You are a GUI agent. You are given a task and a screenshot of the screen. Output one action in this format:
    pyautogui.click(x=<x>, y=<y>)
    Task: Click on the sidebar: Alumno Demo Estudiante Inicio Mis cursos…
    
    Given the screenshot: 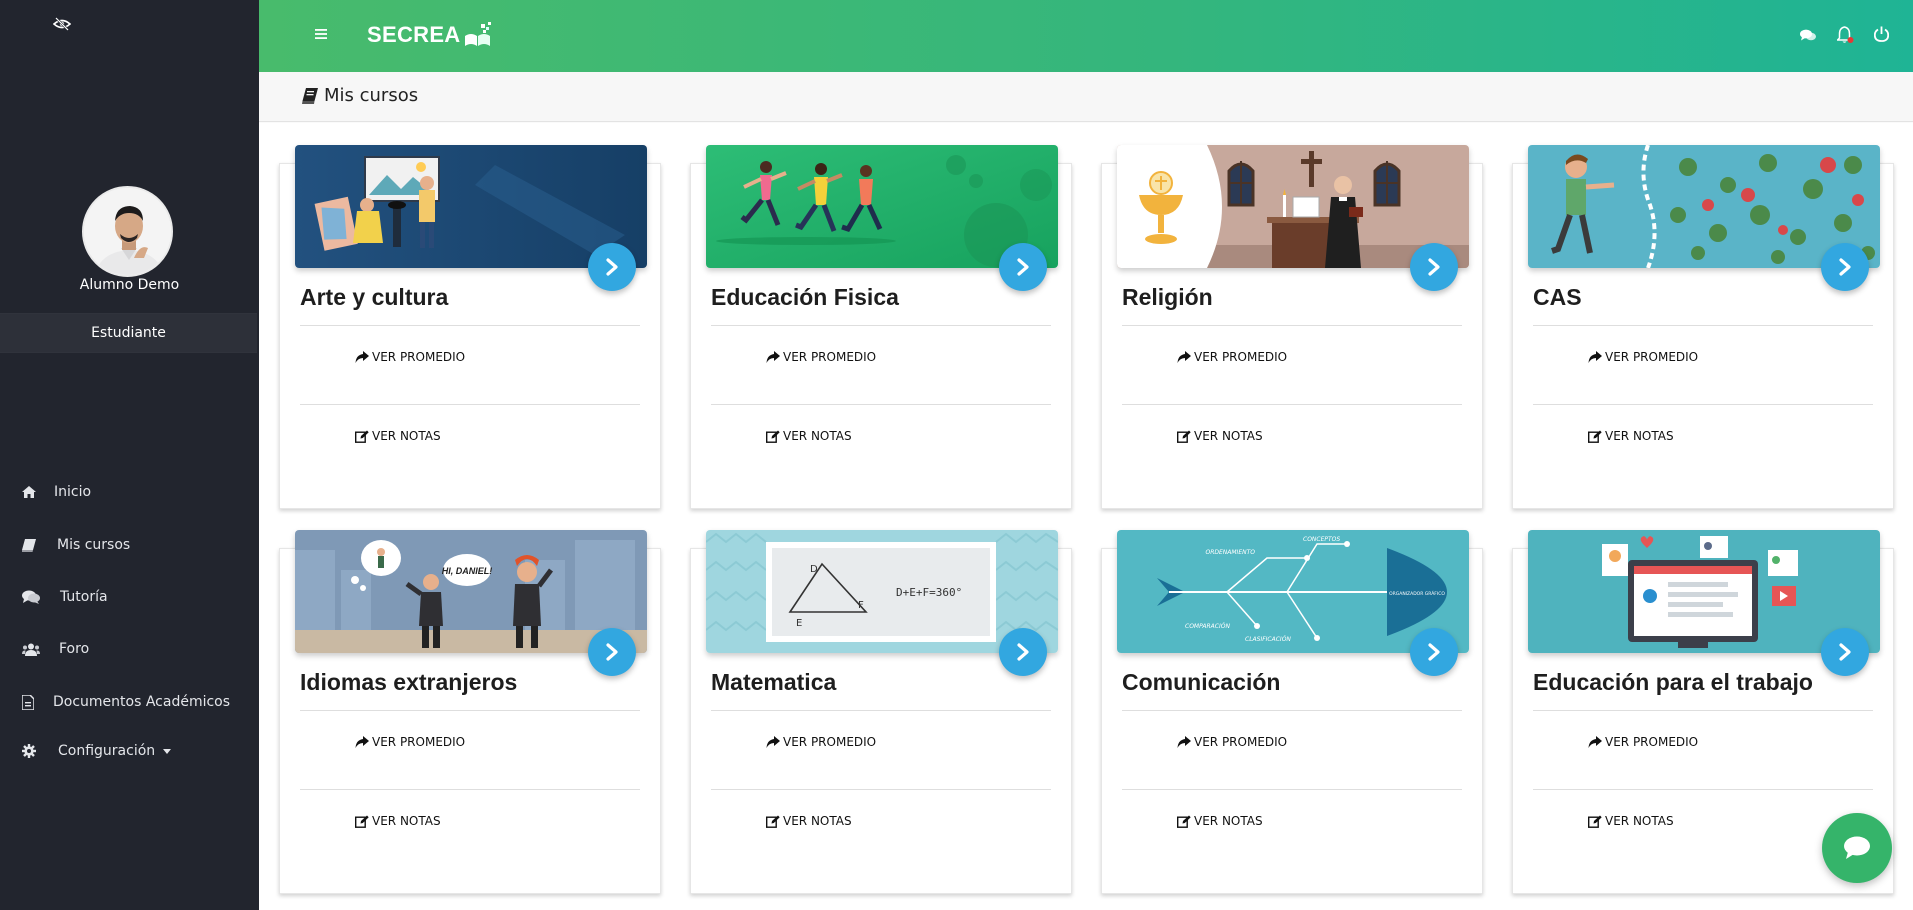 What is the action you would take?
    pyautogui.click(x=129, y=455)
    